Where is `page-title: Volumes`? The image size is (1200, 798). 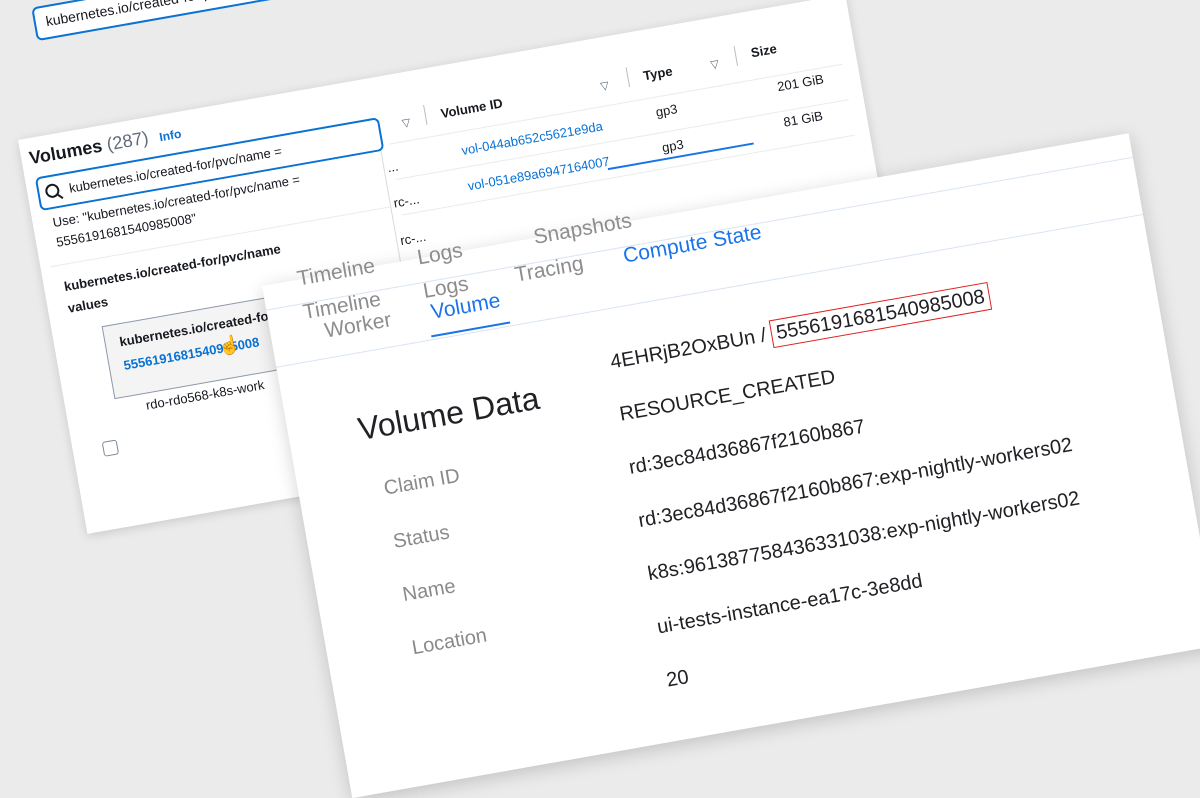 page-title: Volumes is located at coordinates (65, 152).